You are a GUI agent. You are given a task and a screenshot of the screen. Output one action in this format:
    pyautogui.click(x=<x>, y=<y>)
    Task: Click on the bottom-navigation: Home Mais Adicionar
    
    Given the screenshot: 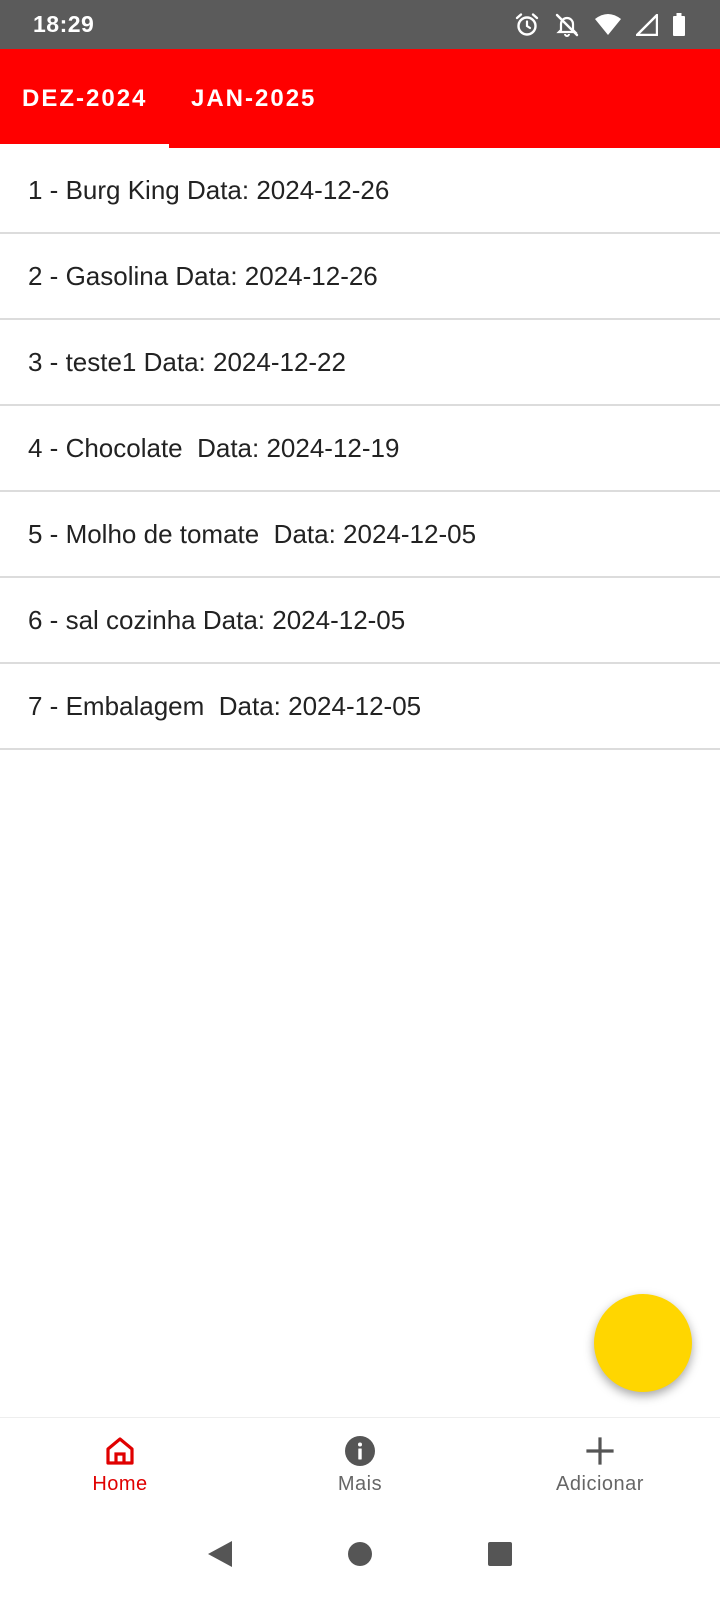 What is the action you would take?
    pyautogui.click(x=360, y=1465)
    